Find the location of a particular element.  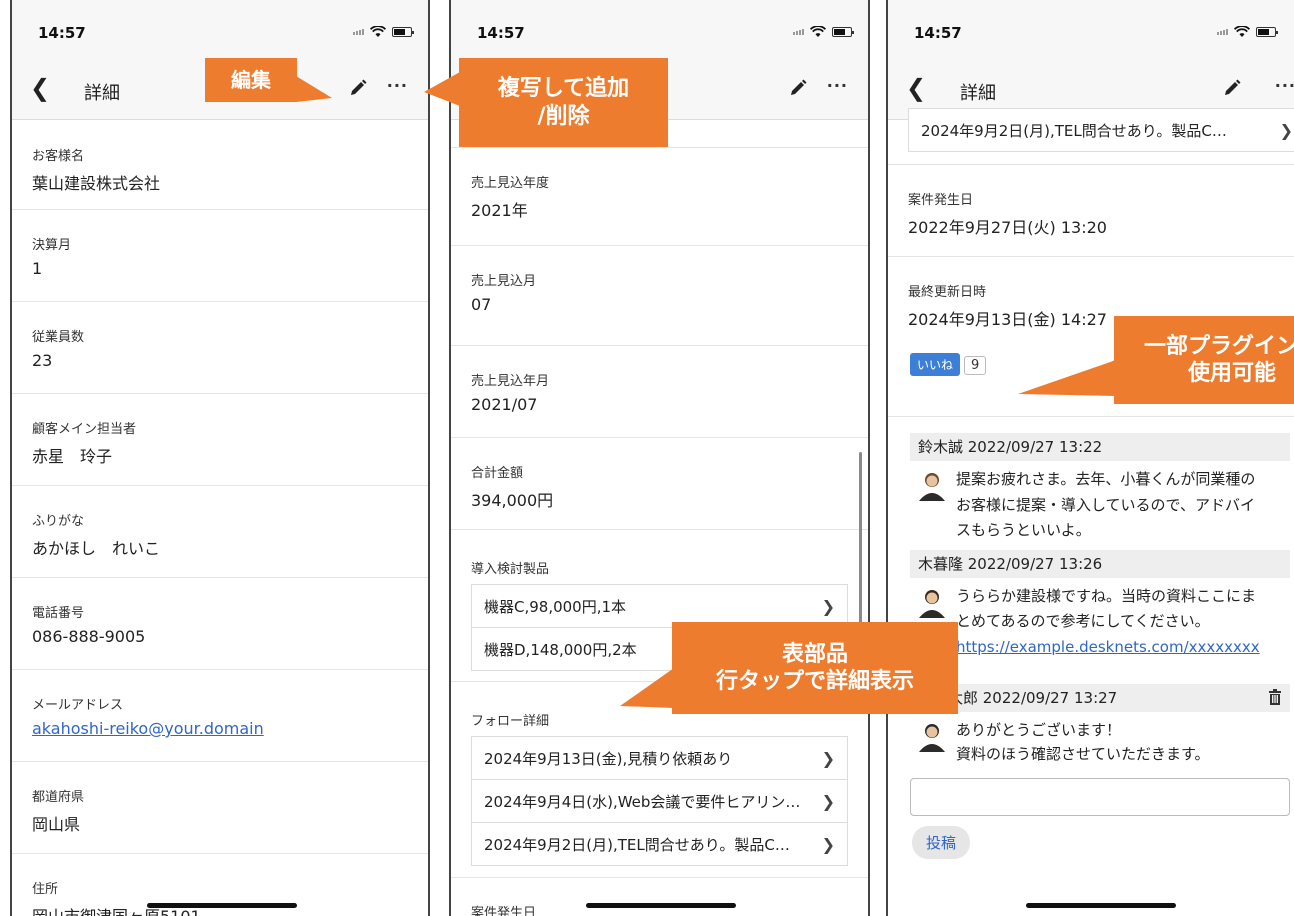

field-furigana: ふりがな あかほし れいこ is located at coordinates (220, 532).